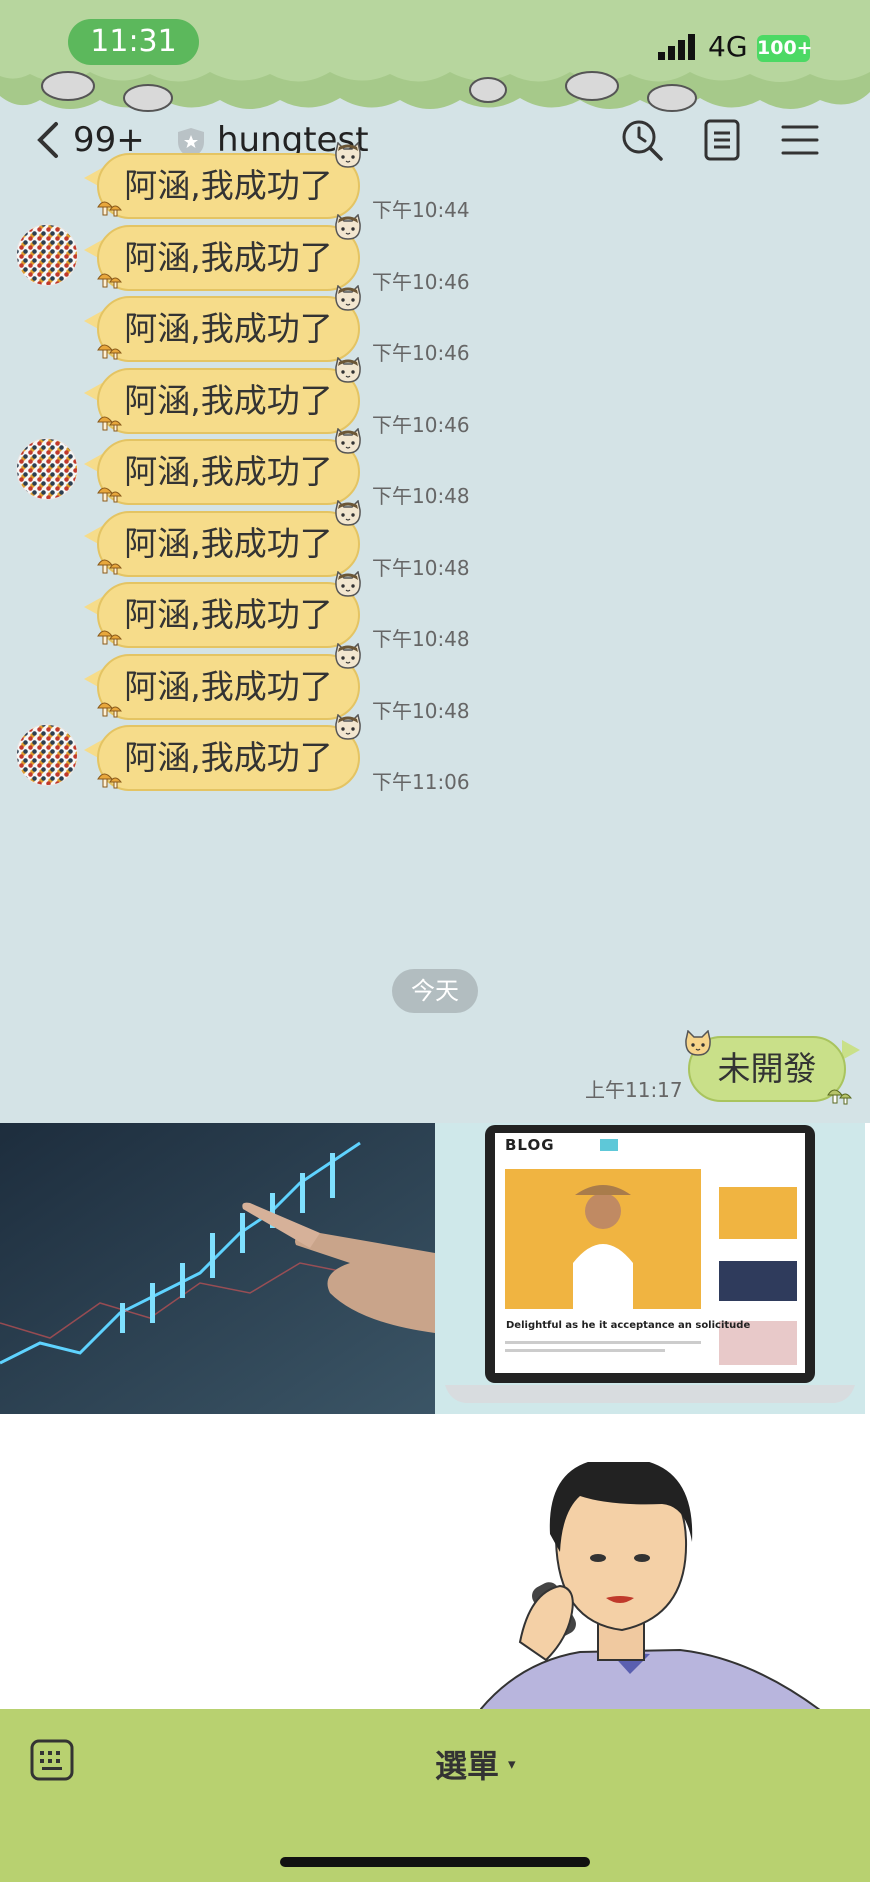  Describe the element at coordinates (435, 756) in the screenshot. I see `incoming-message: 阿涵,我成功了 下午11:06` at that location.